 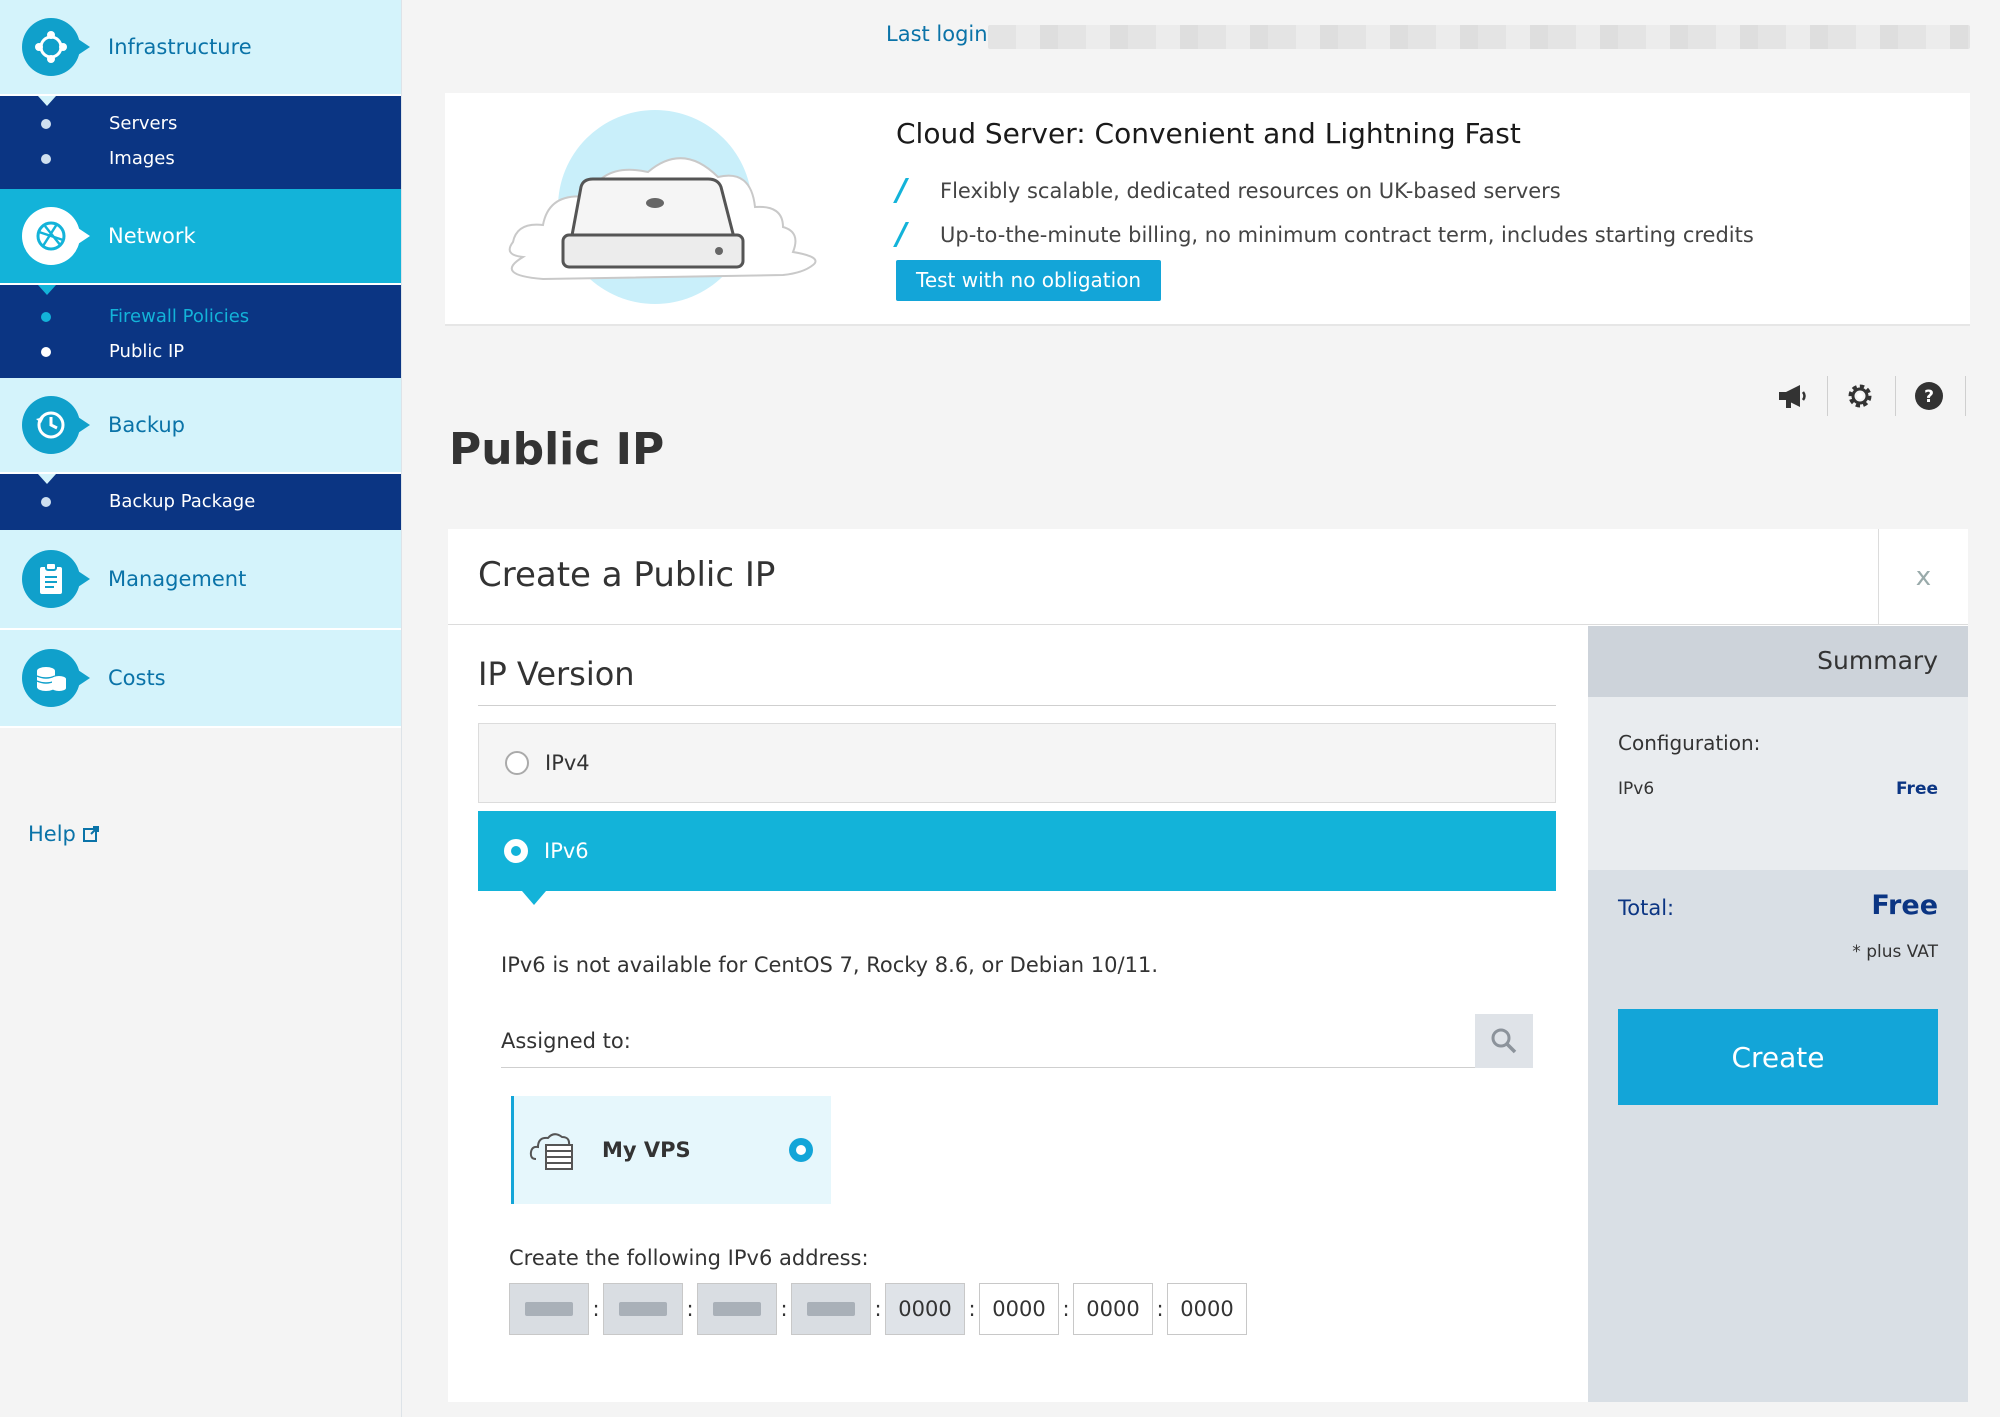 What do you see at coordinates (152, 236) in the screenshot?
I see `sidebar-section-label: Network` at bounding box center [152, 236].